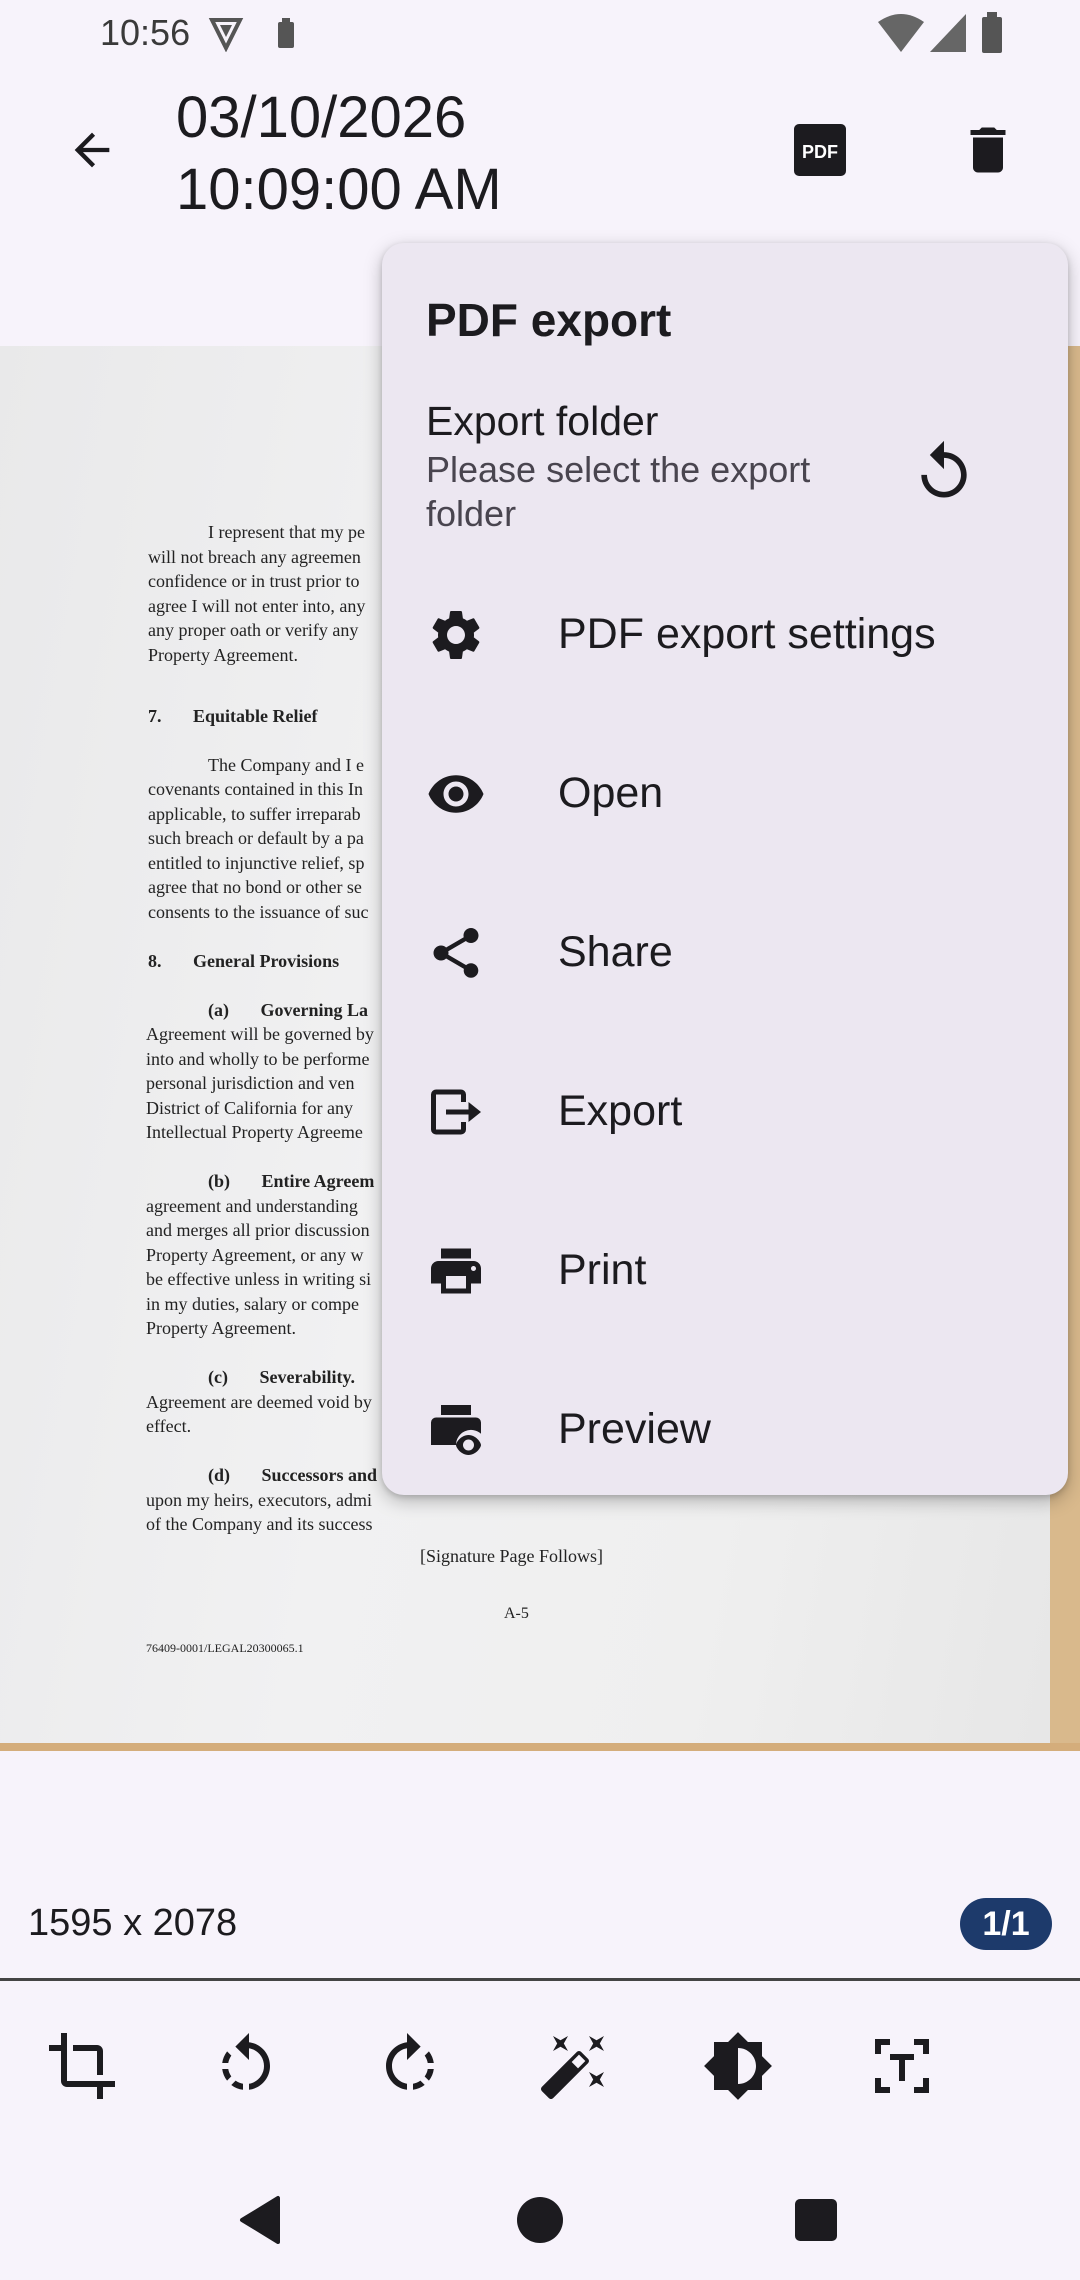  Describe the element at coordinates (725, 953) in the screenshot. I see `menu-item-share: Share` at that location.